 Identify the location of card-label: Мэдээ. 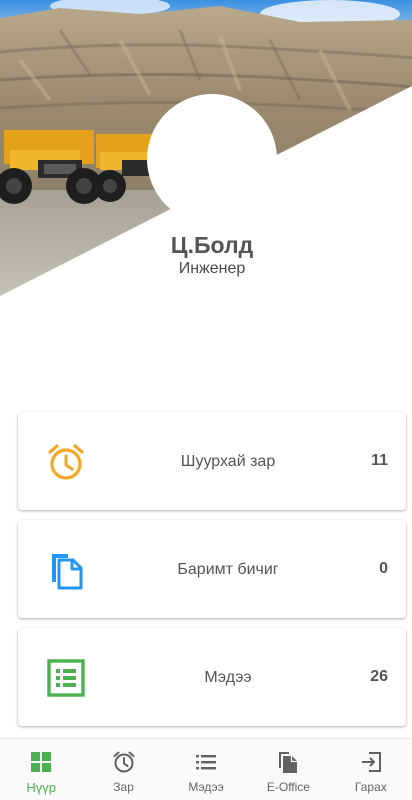
(228, 677).